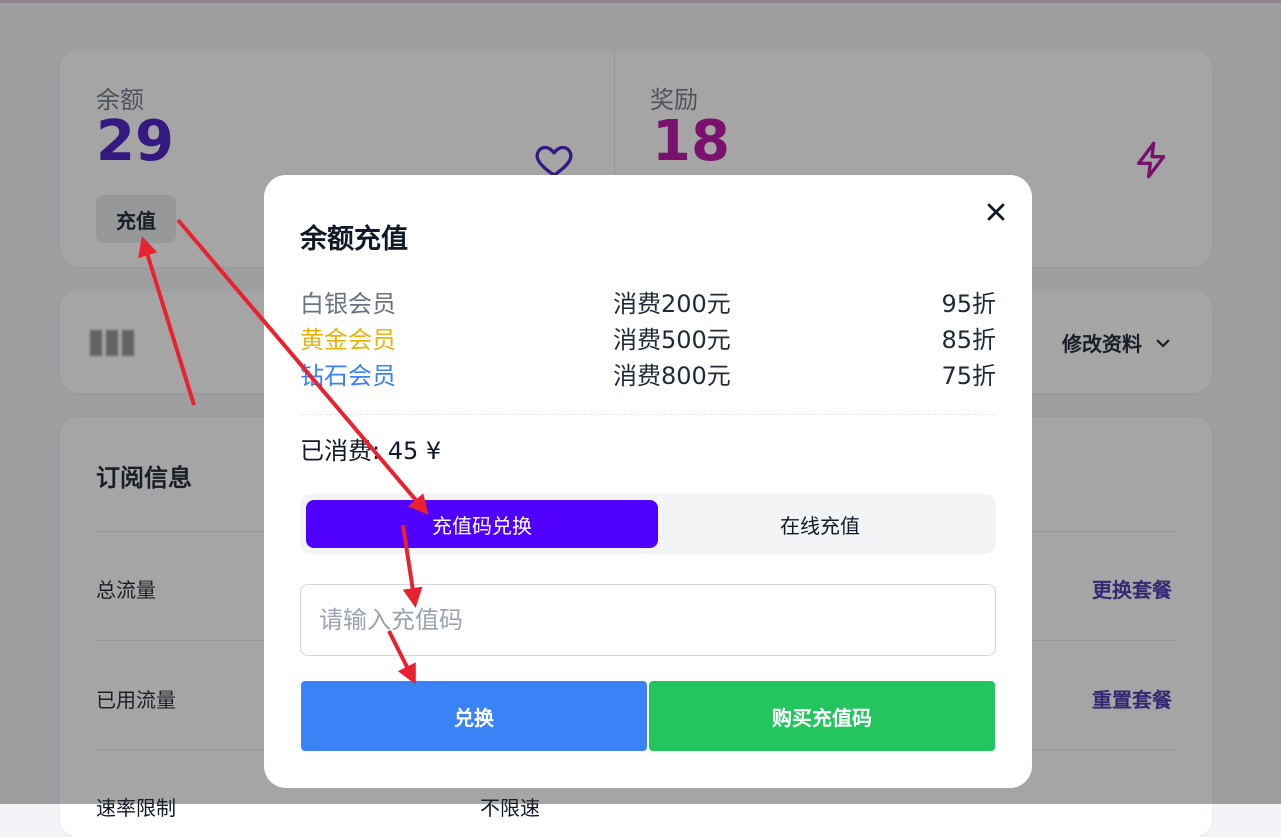  I want to click on tier-row-silver: 白银会员 消费200元 95折, so click(648, 302).